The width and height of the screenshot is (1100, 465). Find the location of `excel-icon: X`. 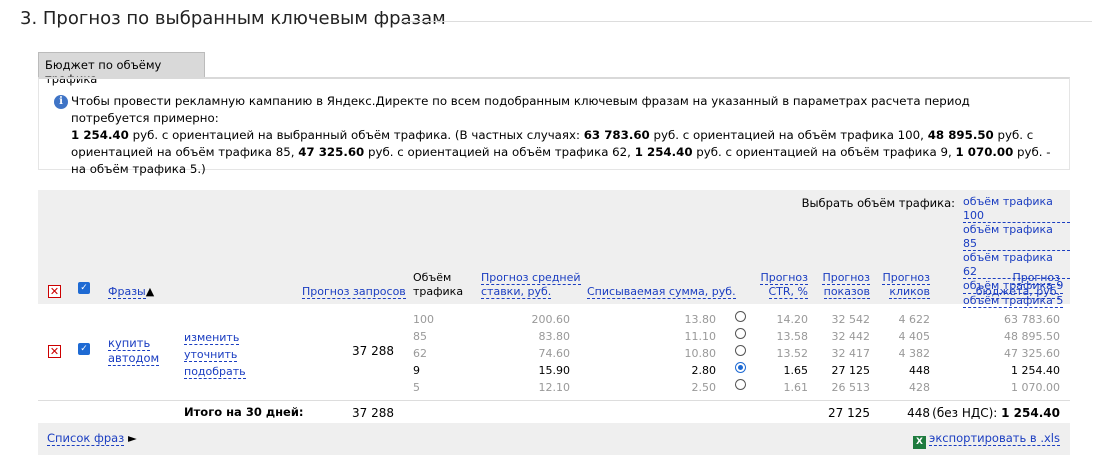

excel-icon: X is located at coordinates (920, 442).